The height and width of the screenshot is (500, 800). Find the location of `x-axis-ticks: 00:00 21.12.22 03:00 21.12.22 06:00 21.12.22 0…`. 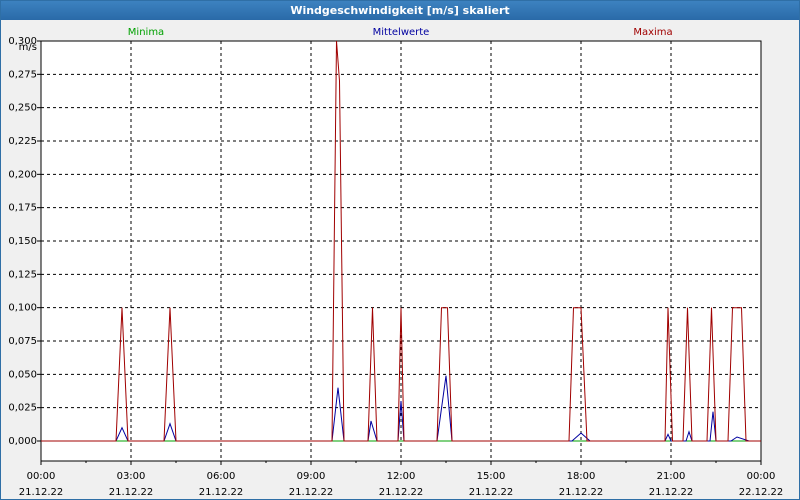

x-axis-ticks: 00:00 21.12.22 03:00 21.12.22 06:00 21.12.22 0… is located at coordinates (401, 479).